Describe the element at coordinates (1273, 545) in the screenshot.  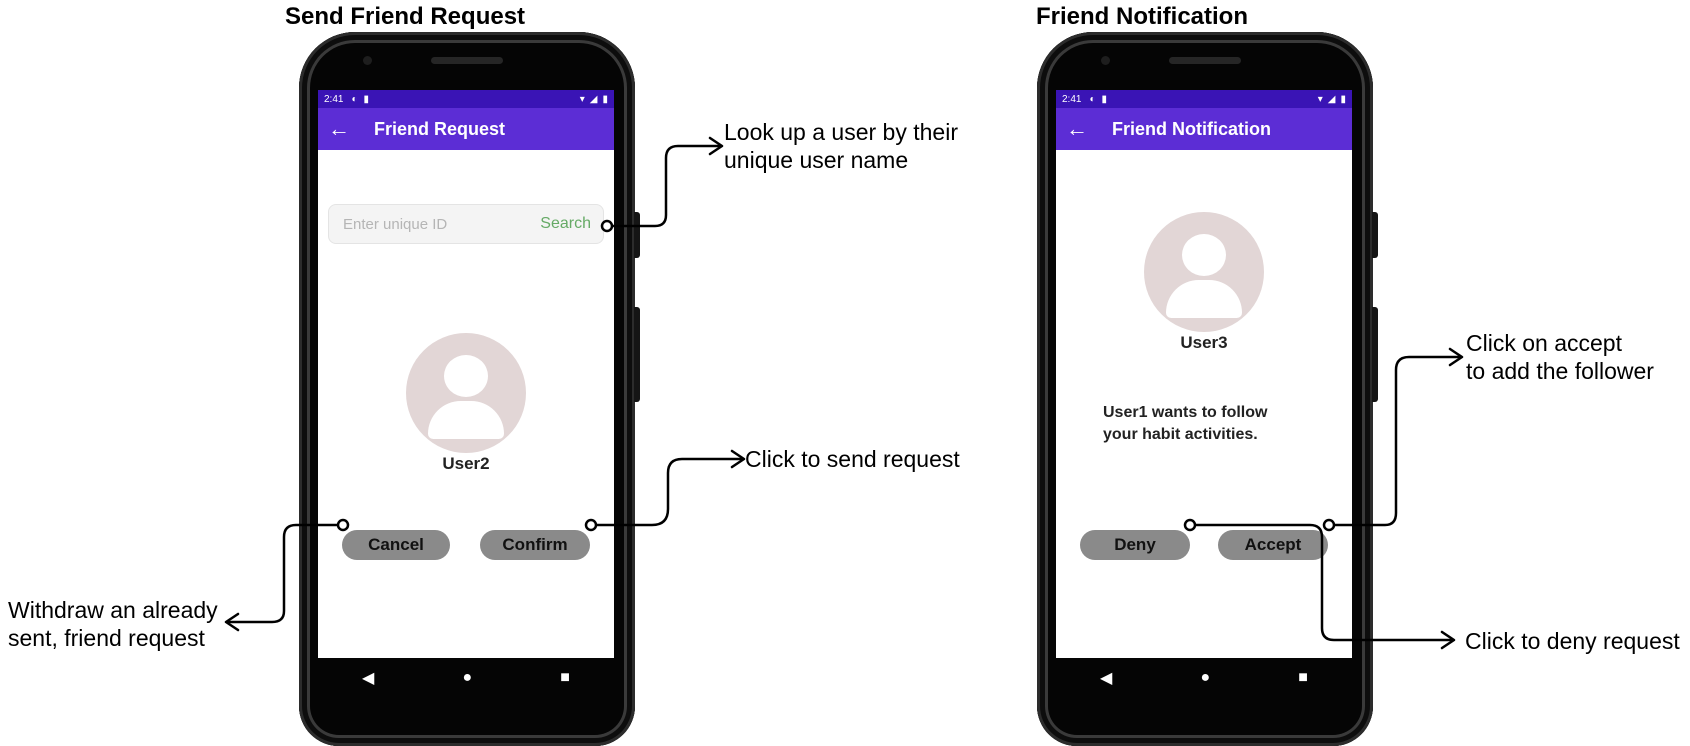
I see `accept-button: Accept` at that location.